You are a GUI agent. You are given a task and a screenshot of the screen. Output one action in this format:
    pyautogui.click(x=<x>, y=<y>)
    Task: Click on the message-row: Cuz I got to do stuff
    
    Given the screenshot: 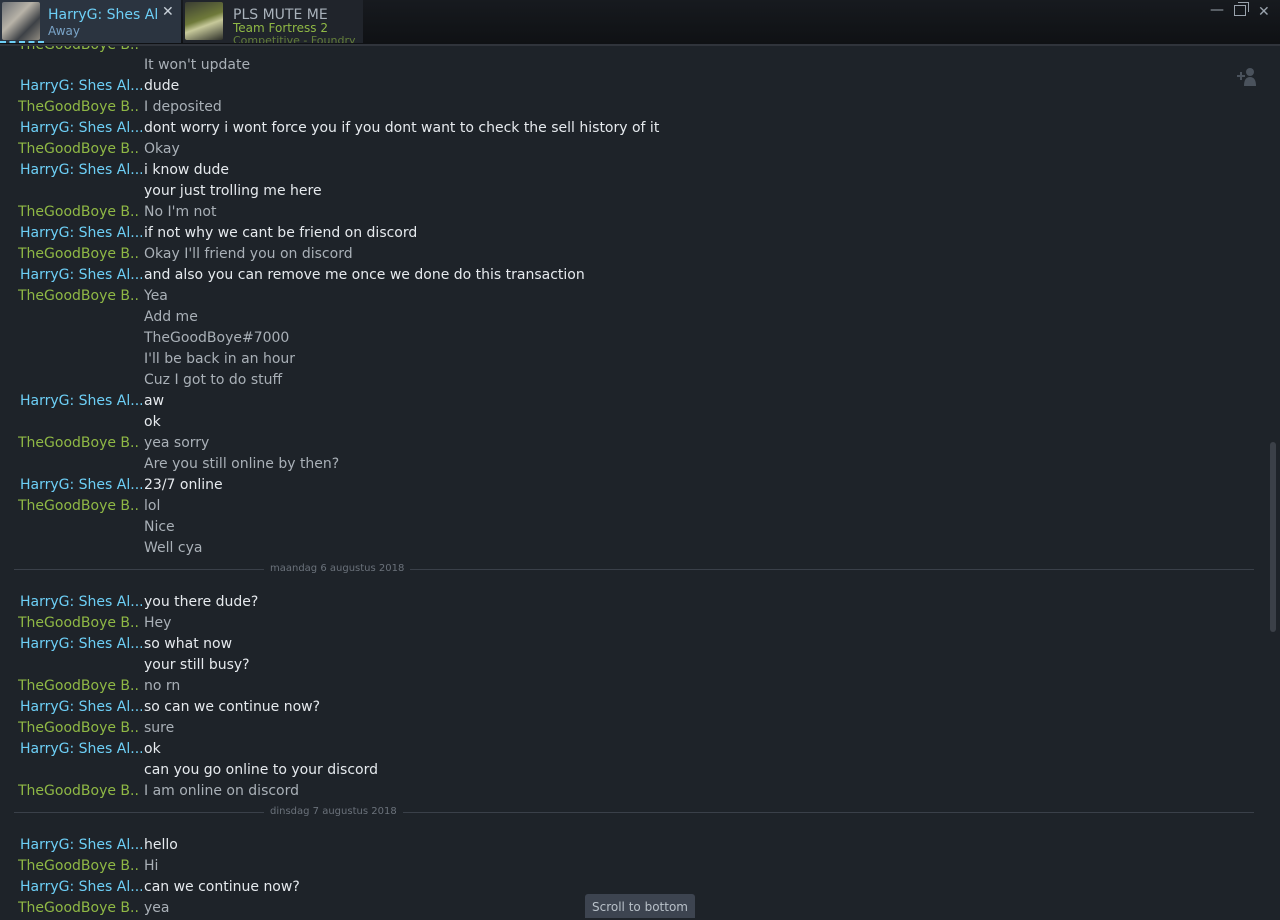 What is the action you would take?
    pyautogui.click(x=620, y=380)
    